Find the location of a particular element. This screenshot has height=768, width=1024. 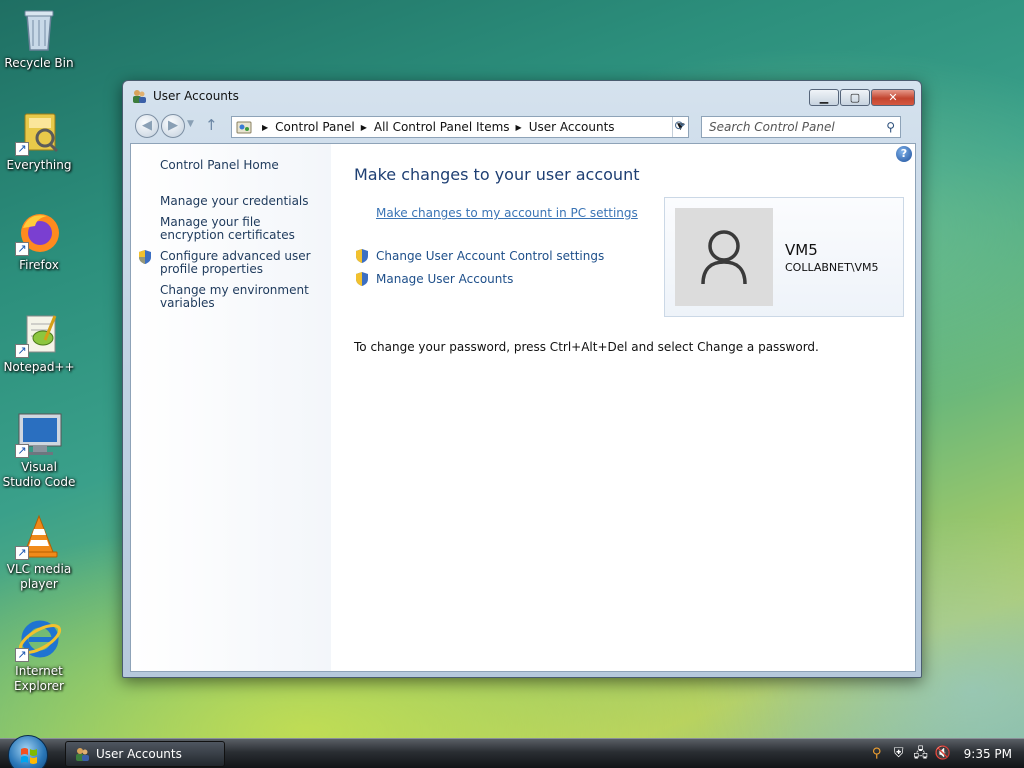

desktop-icon-label: Visual Studio Code is located at coordinates (39, 474).